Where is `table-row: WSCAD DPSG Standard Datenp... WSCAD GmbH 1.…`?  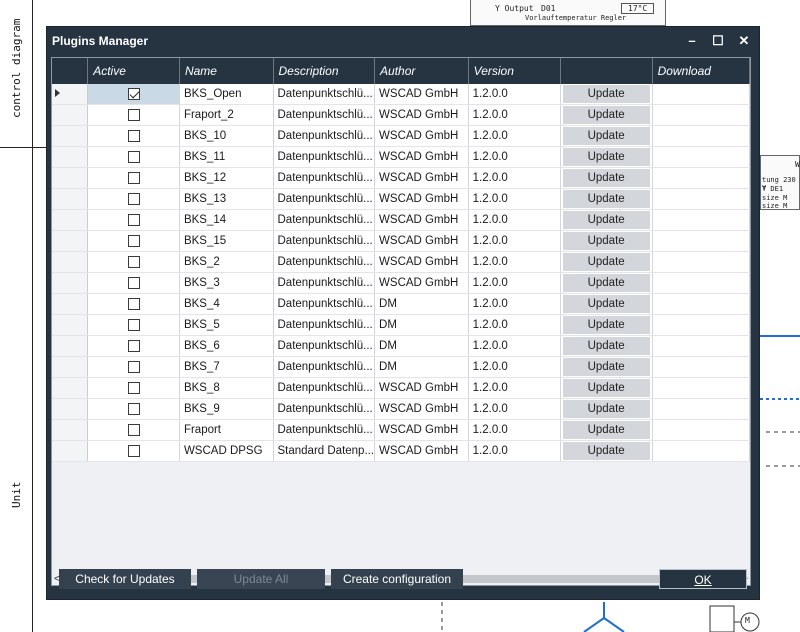
table-row: WSCAD DPSG Standard Datenp... WSCAD GmbH 1.… is located at coordinates (401, 451).